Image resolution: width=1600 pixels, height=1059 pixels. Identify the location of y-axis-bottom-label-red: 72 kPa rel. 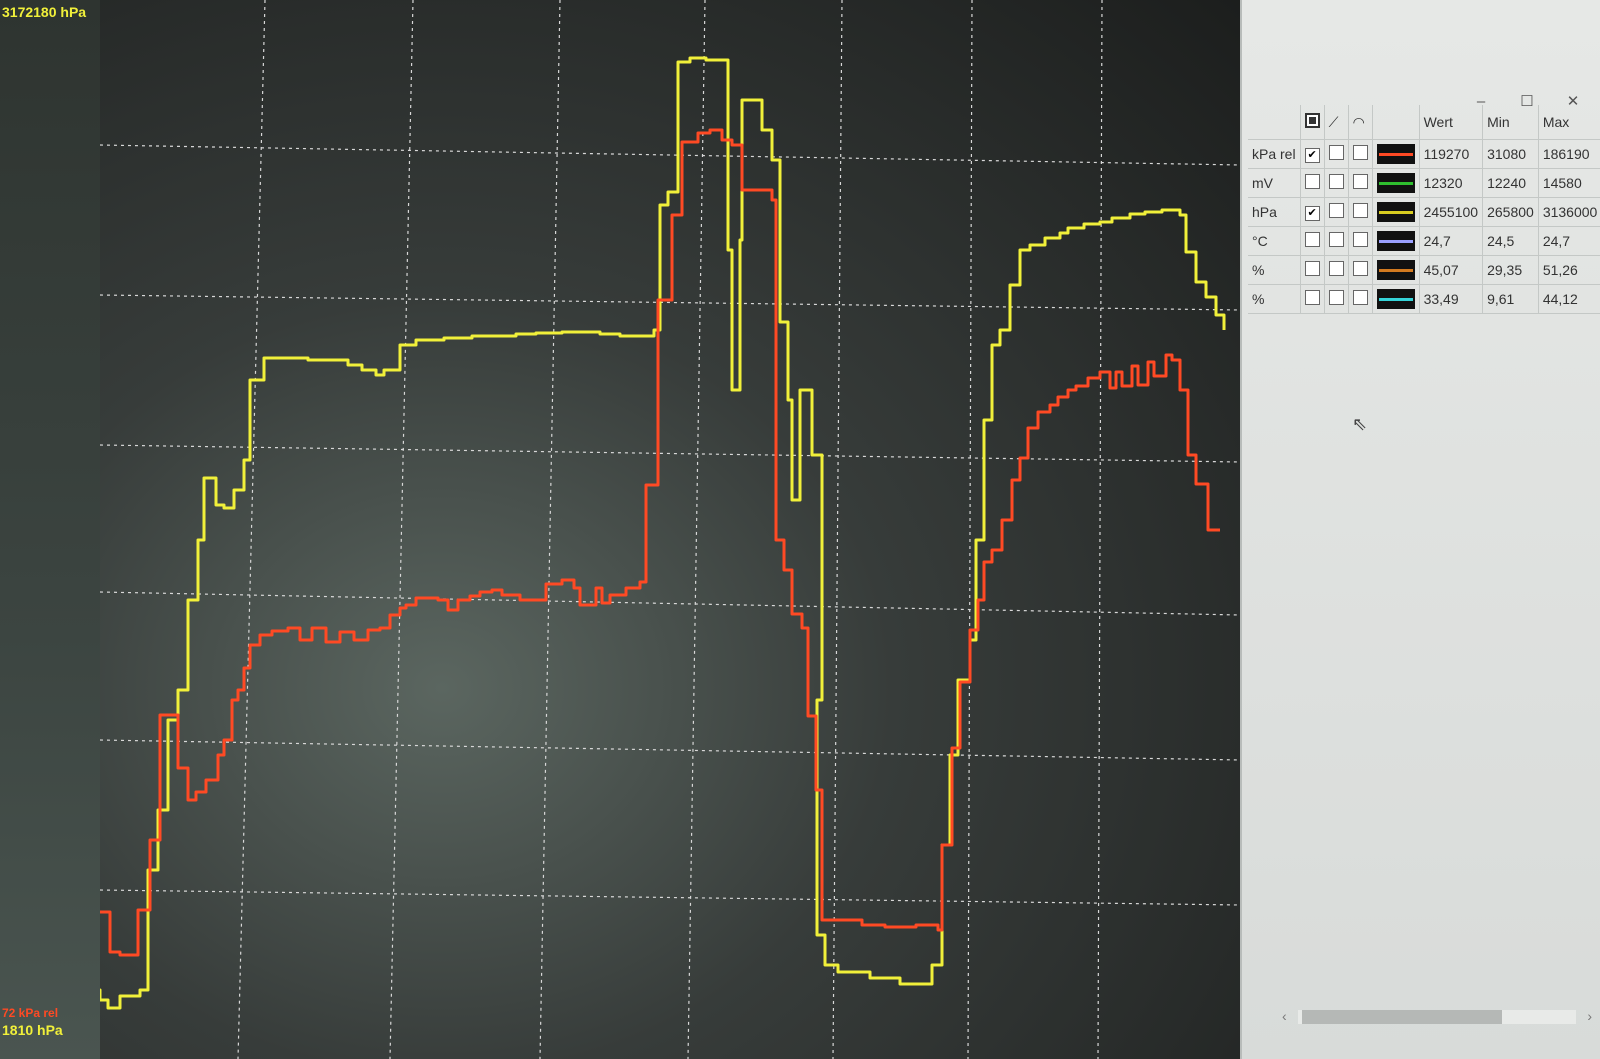
(30, 1013).